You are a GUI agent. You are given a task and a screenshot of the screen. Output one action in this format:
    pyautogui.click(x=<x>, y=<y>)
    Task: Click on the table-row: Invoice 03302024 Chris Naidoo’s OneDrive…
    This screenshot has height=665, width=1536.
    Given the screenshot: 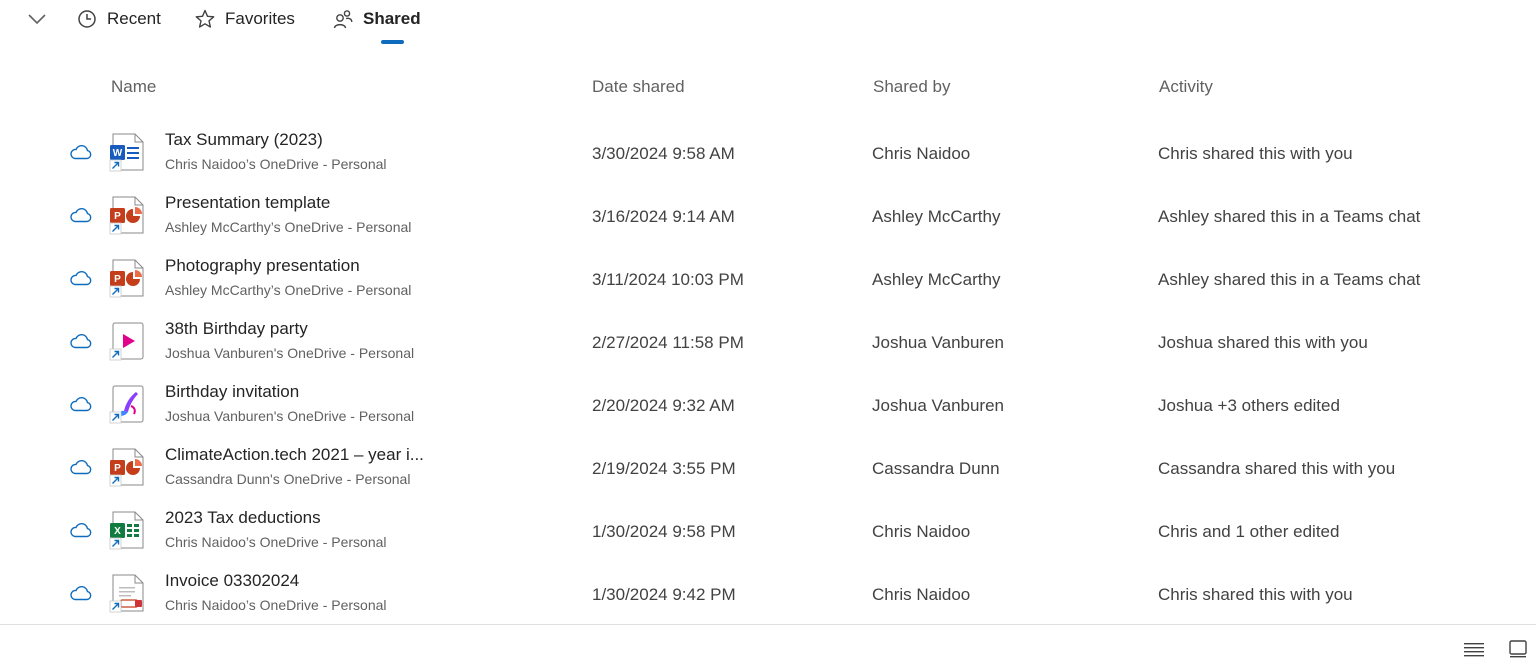 What is the action you would take?
    pyautogui.click(x=768, y=590)
    